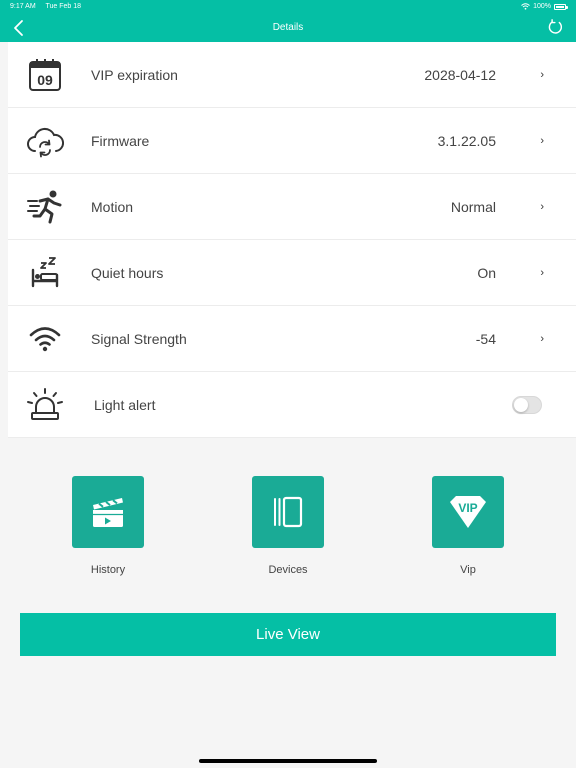 Image resolution: width=576 pixels, height=768 pixels. I want to click on devices-label: Devices, so click(288, 570).